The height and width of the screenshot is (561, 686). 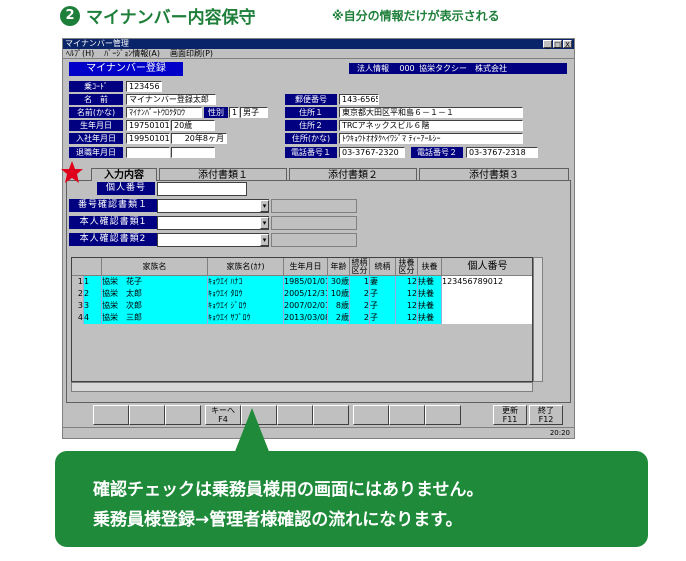 I want to click on addrk-field: ﾄｳｷｮｳﾄｵｵﾀｸﾍｲﾜｼﾞﾏ ﾃｨｰｱｰﾙｼｰ, so click(x=431, y=138).